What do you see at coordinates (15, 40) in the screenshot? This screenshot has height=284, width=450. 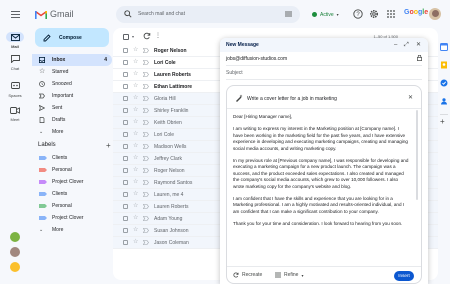 I see `rail-item-mail: Mail` at bounding box center [15, 40].